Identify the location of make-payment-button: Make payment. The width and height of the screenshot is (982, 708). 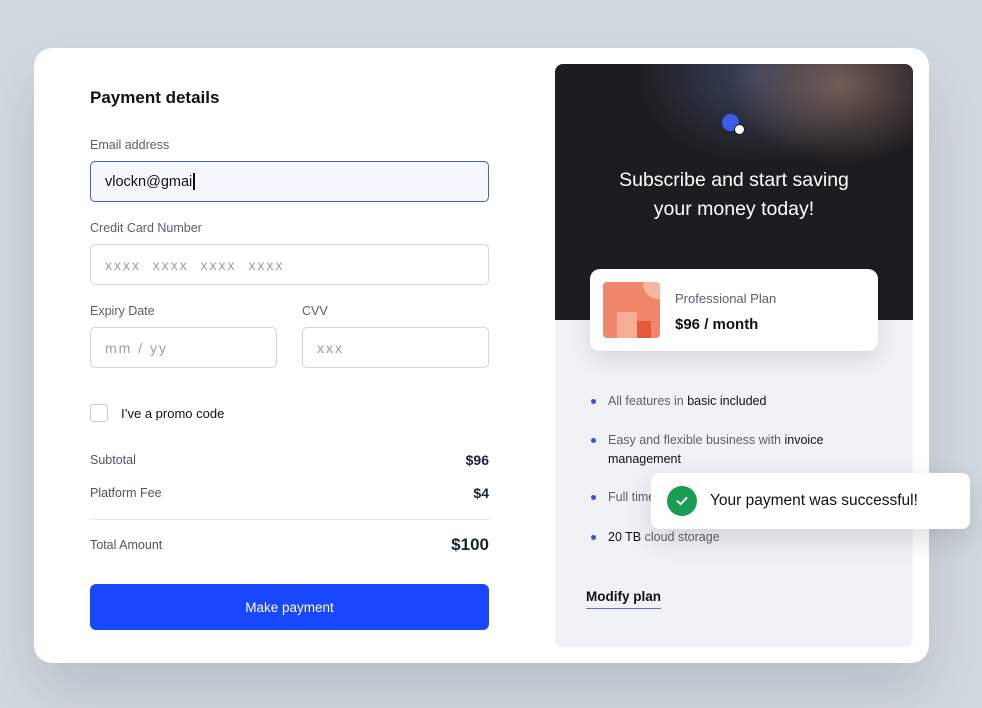
(289, 607).